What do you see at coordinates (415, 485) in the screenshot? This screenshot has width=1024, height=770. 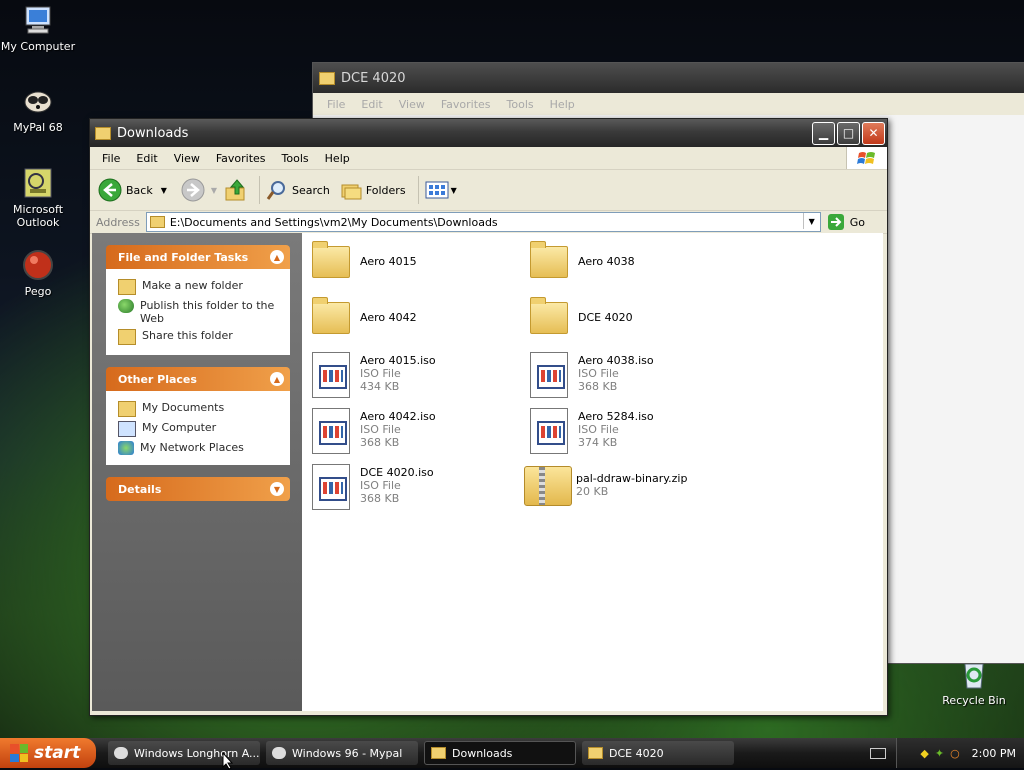 I see `file-item: DCE 4020.iso ISO File 368 KB` at bounding box center [415, 485].